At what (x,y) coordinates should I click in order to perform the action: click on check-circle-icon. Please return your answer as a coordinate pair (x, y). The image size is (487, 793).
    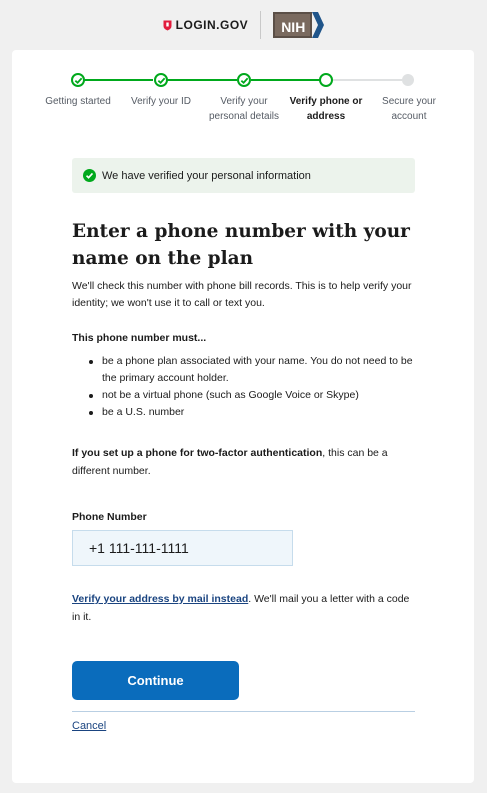
    Looking at the image, I should click on (89, 175).